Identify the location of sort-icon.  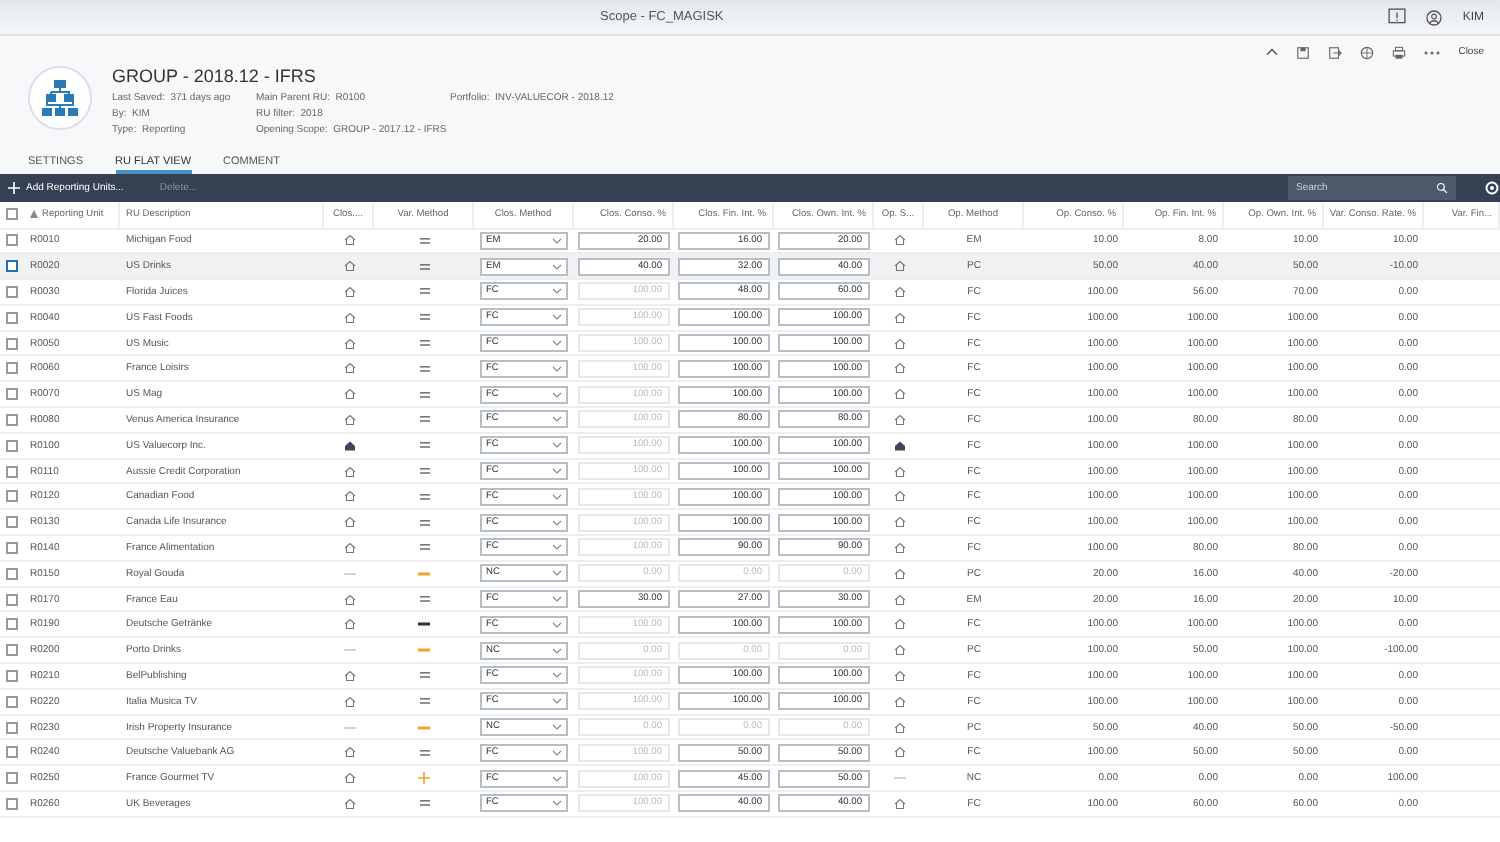
(34, 214).